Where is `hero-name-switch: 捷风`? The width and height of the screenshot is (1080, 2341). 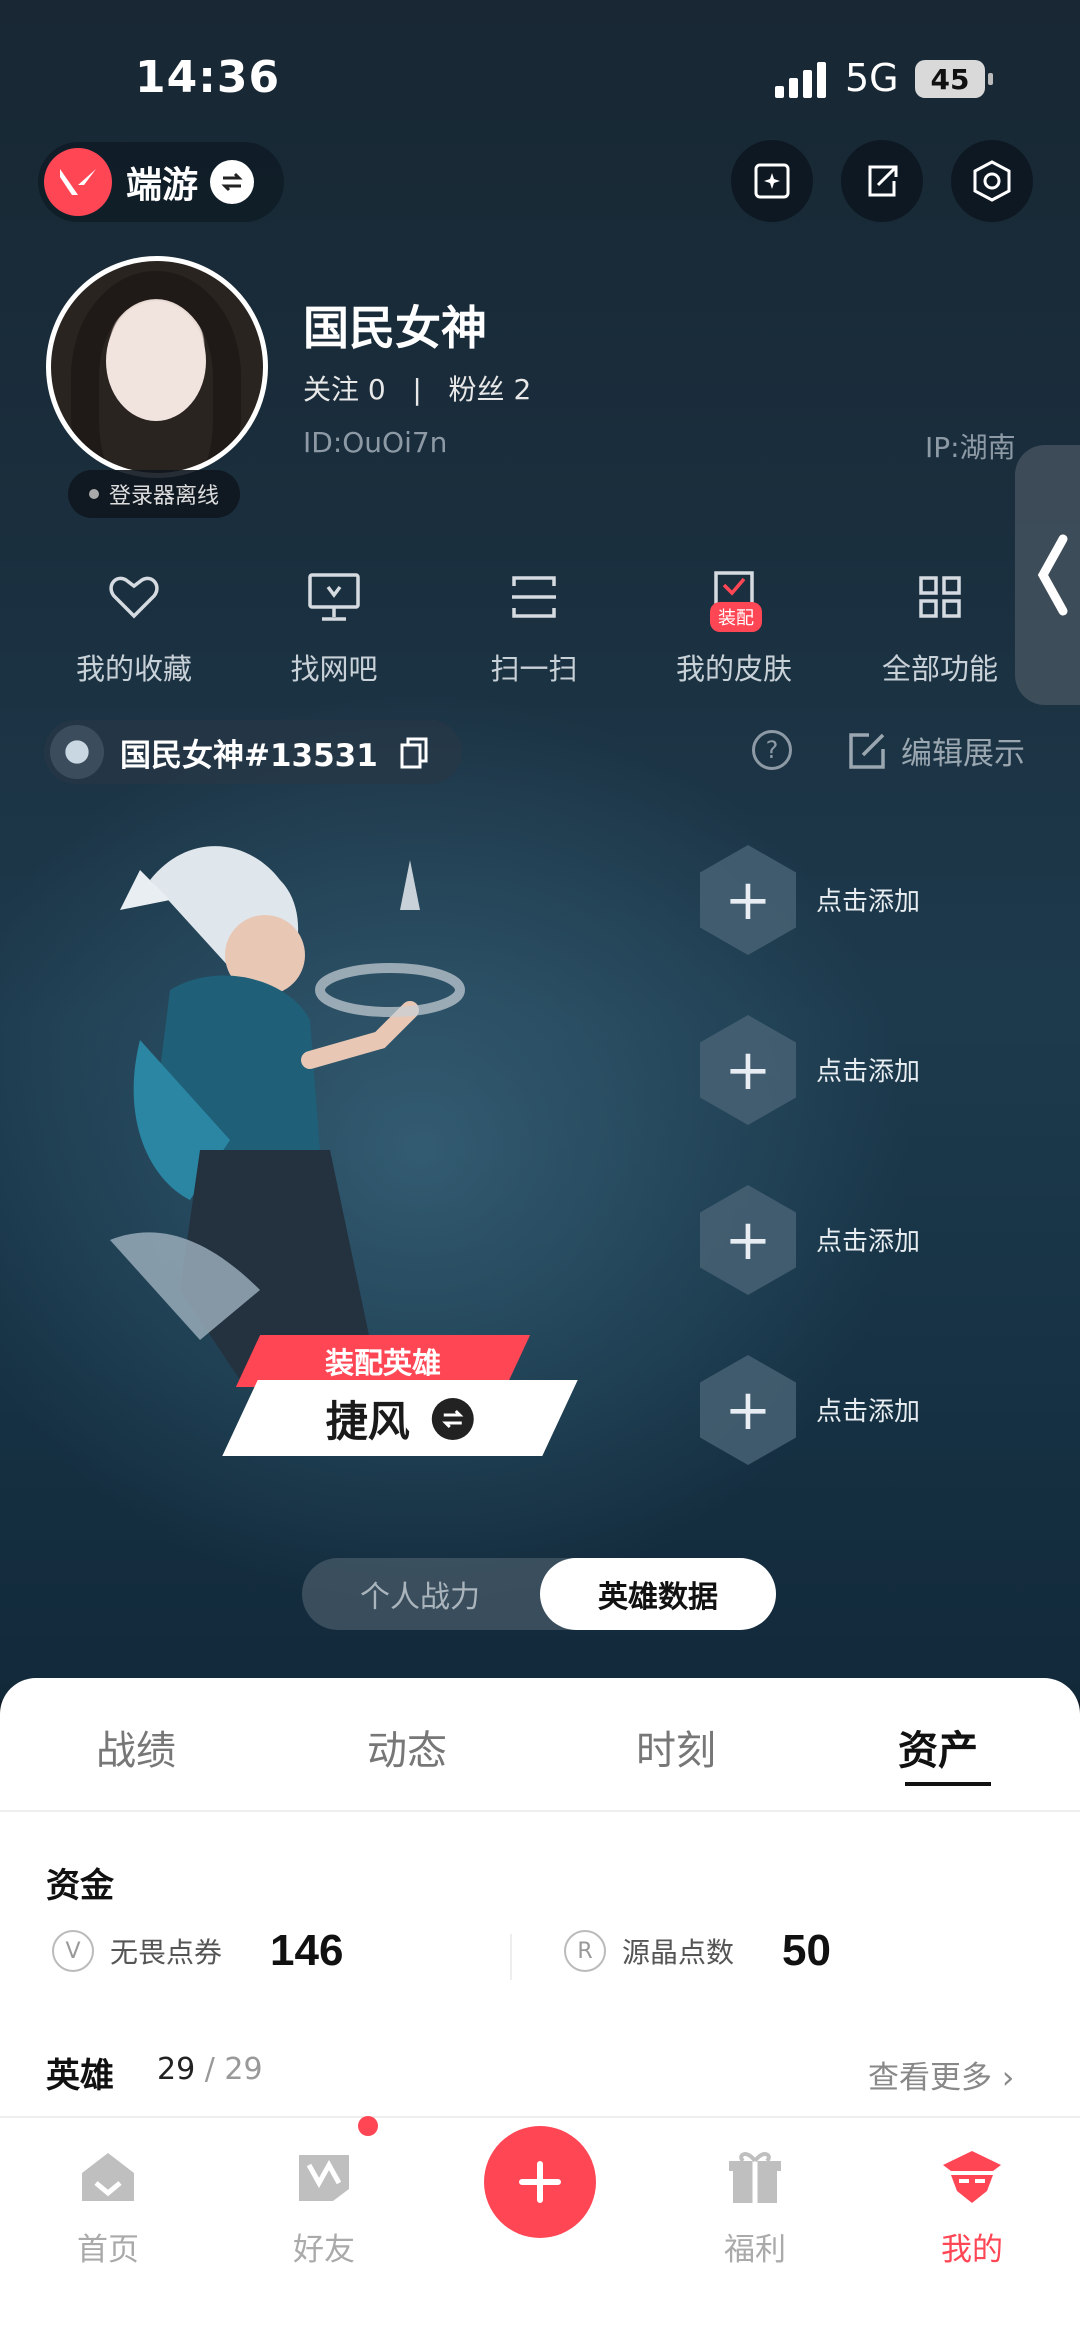
hero-name-switch: 捷风 is located at coordinates (400, 1418).